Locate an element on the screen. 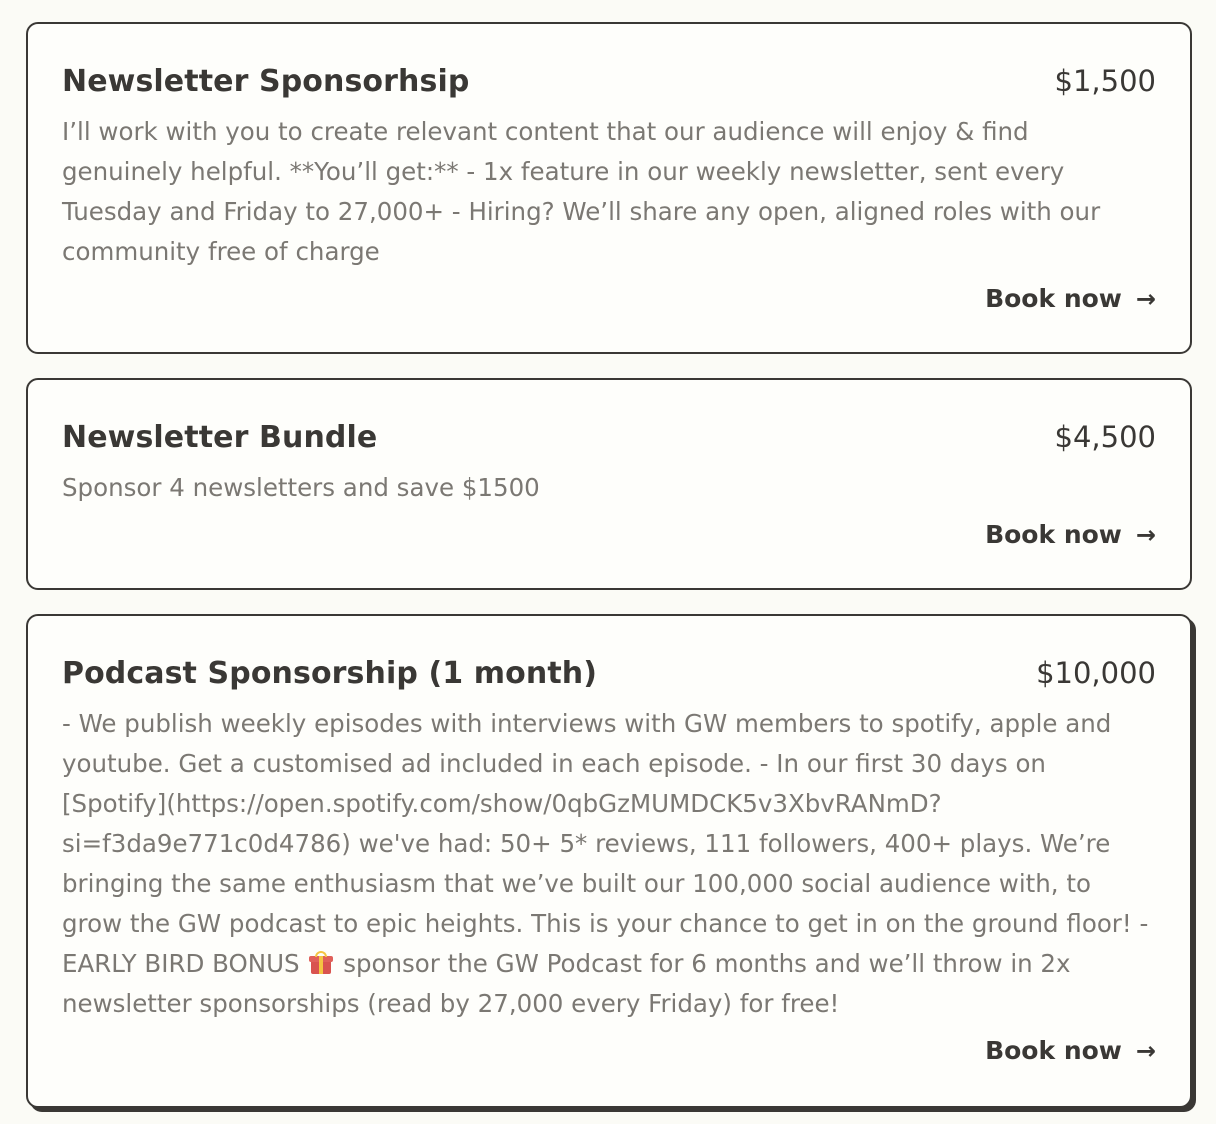 Image resolution: width=1216 pixels, height=1124 pixels. offer-title: Newsletter Bundle is located at coordinates (220, 437).